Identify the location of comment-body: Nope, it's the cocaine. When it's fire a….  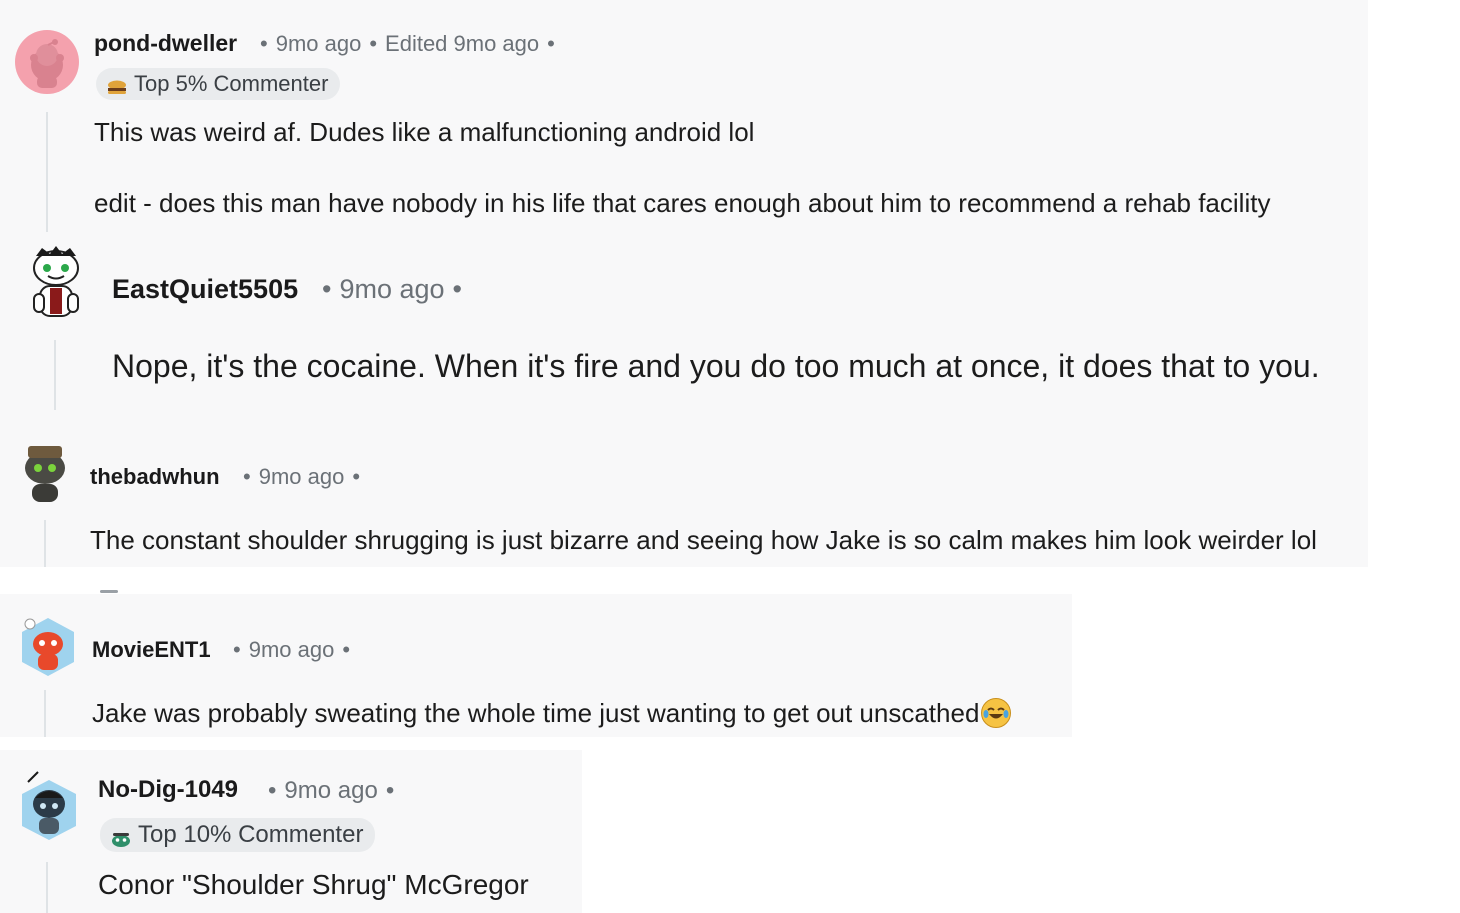
(716, 366).